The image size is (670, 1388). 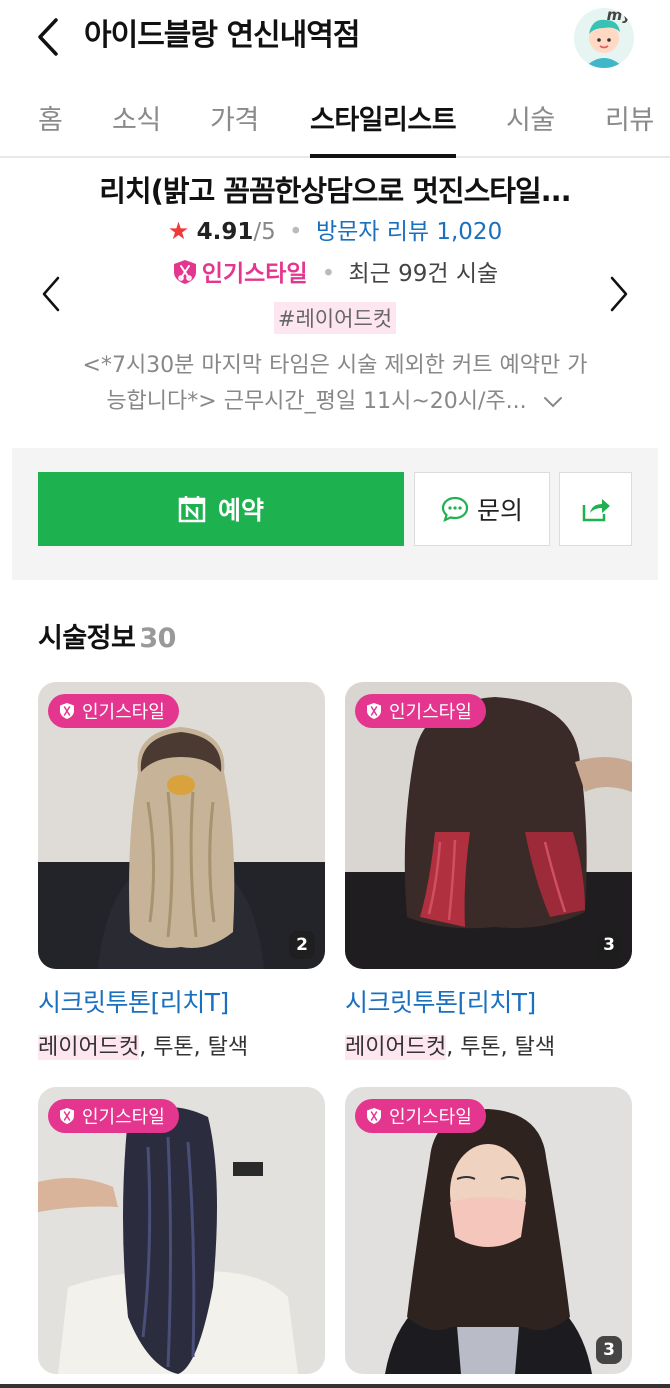 I want to click on calendar-n-icon, so click(x=192, y=509).